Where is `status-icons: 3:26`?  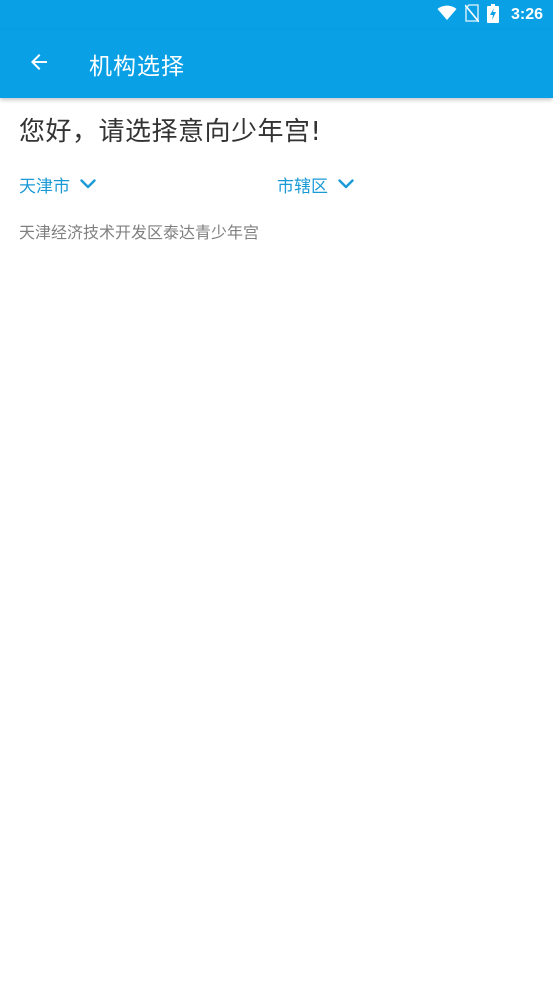
status-icons: 3:26 is located at coordinates (490, 15).